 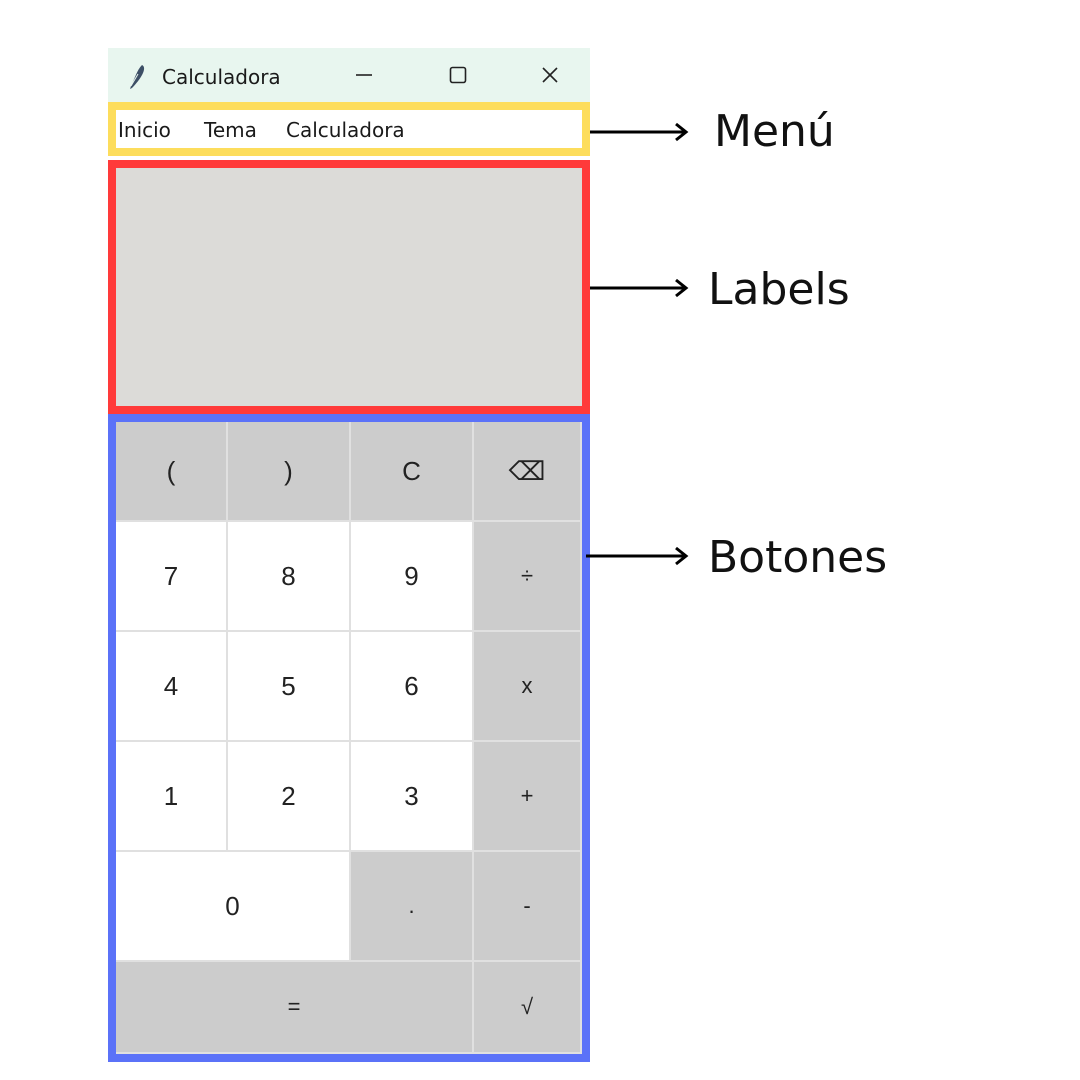 I want to click on equals-button: =, so click(x=295, y=1008).